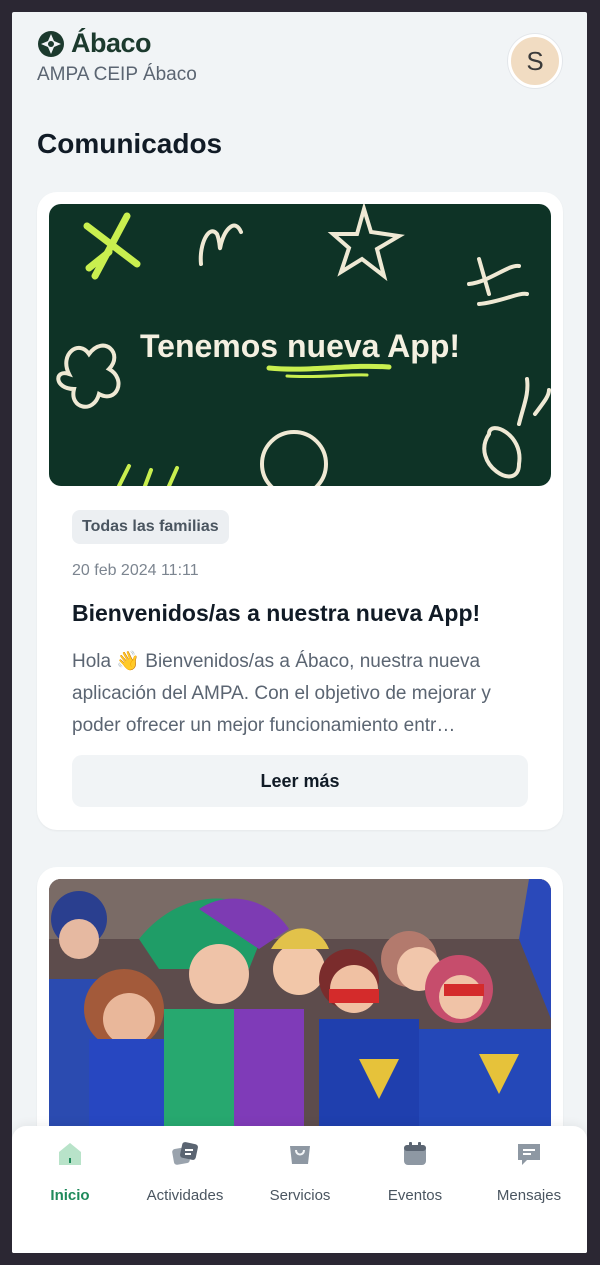  What do you see at coordinates (300, 781) in the screenshot?
I see `read-more-button: Leer más` at bounding box center [300, 781].